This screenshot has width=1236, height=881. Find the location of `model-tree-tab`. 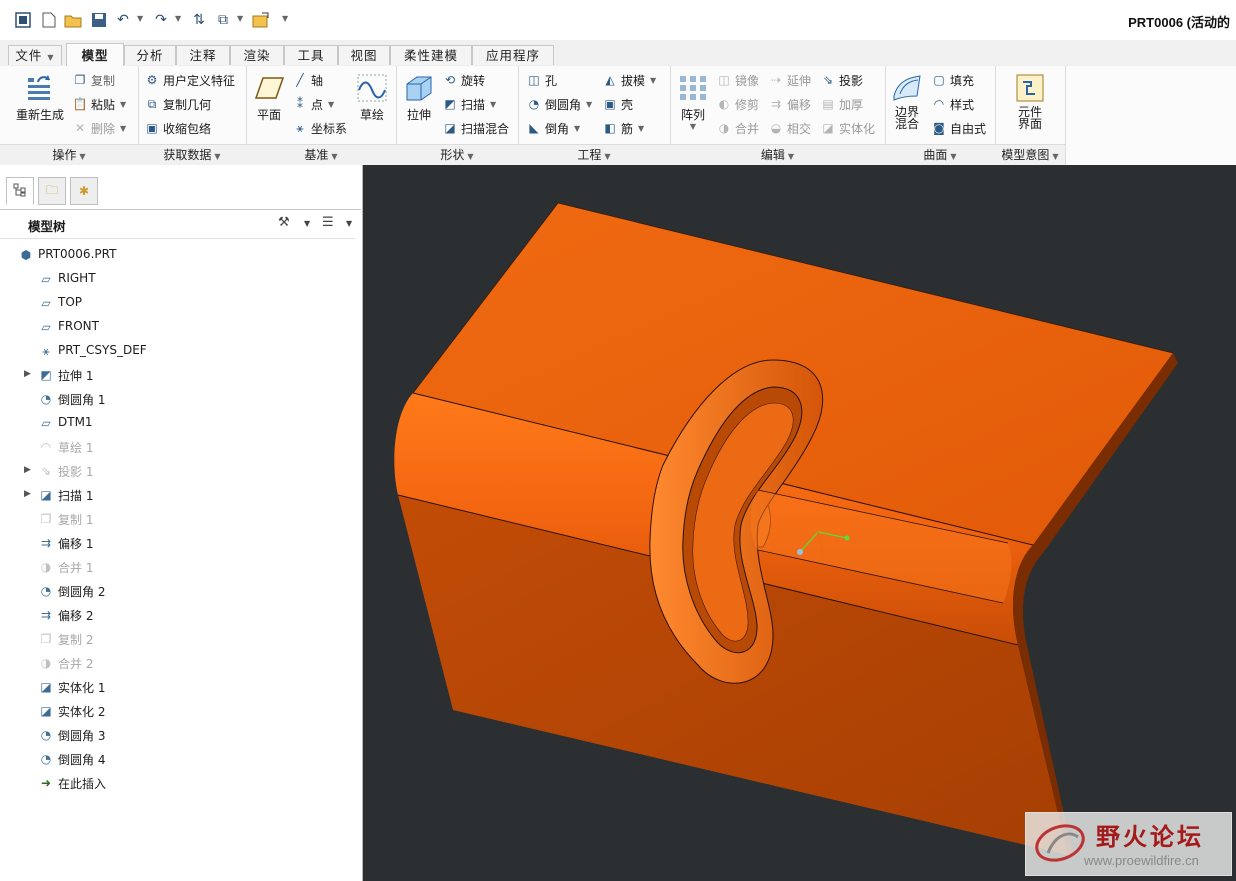

model-tree-tab is located at coordinates (20, 191).